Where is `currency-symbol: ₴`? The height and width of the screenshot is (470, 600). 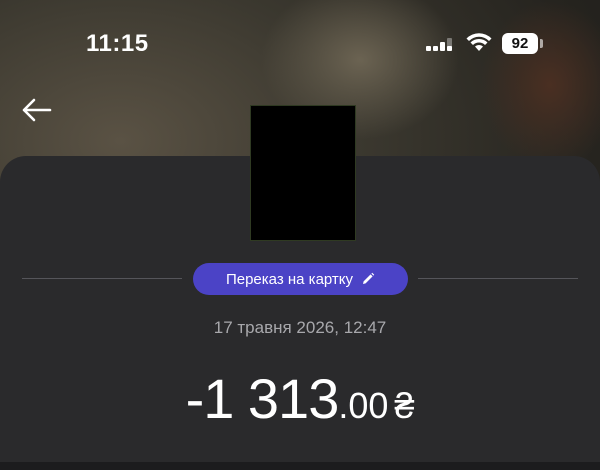
currency-symbol: ₴ is located at coordinates (404, 405).